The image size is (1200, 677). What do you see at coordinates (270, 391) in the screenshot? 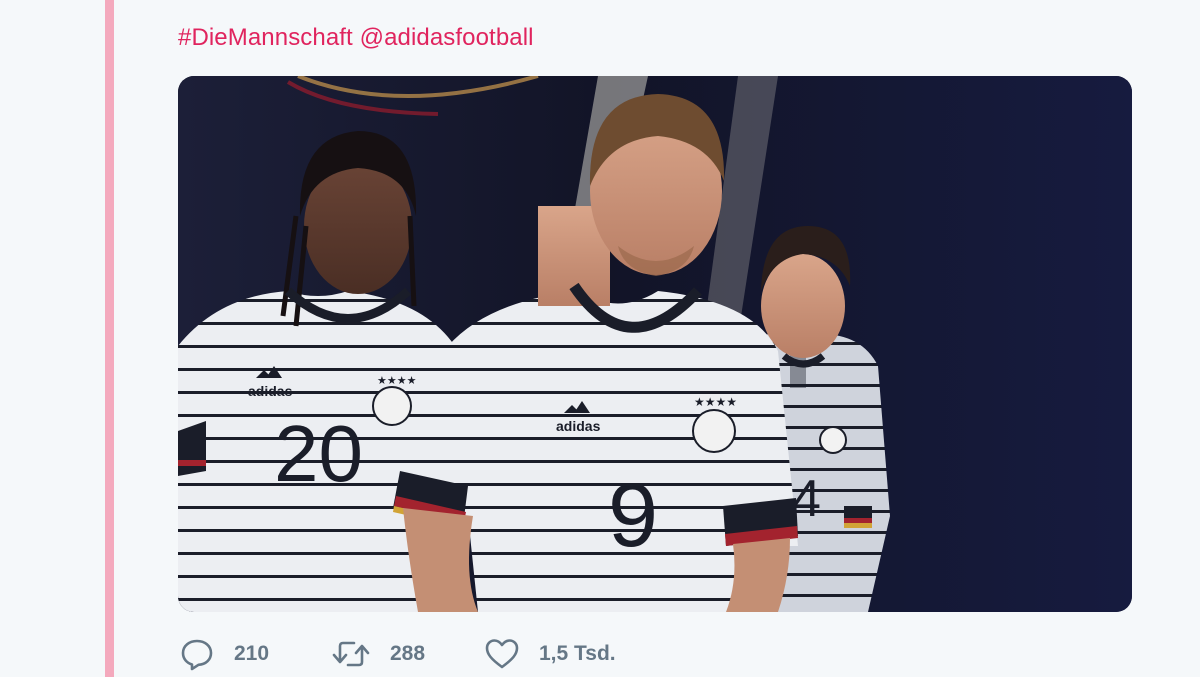
I see `adidas-text-left: adidas` at bounding box center [270, 391].